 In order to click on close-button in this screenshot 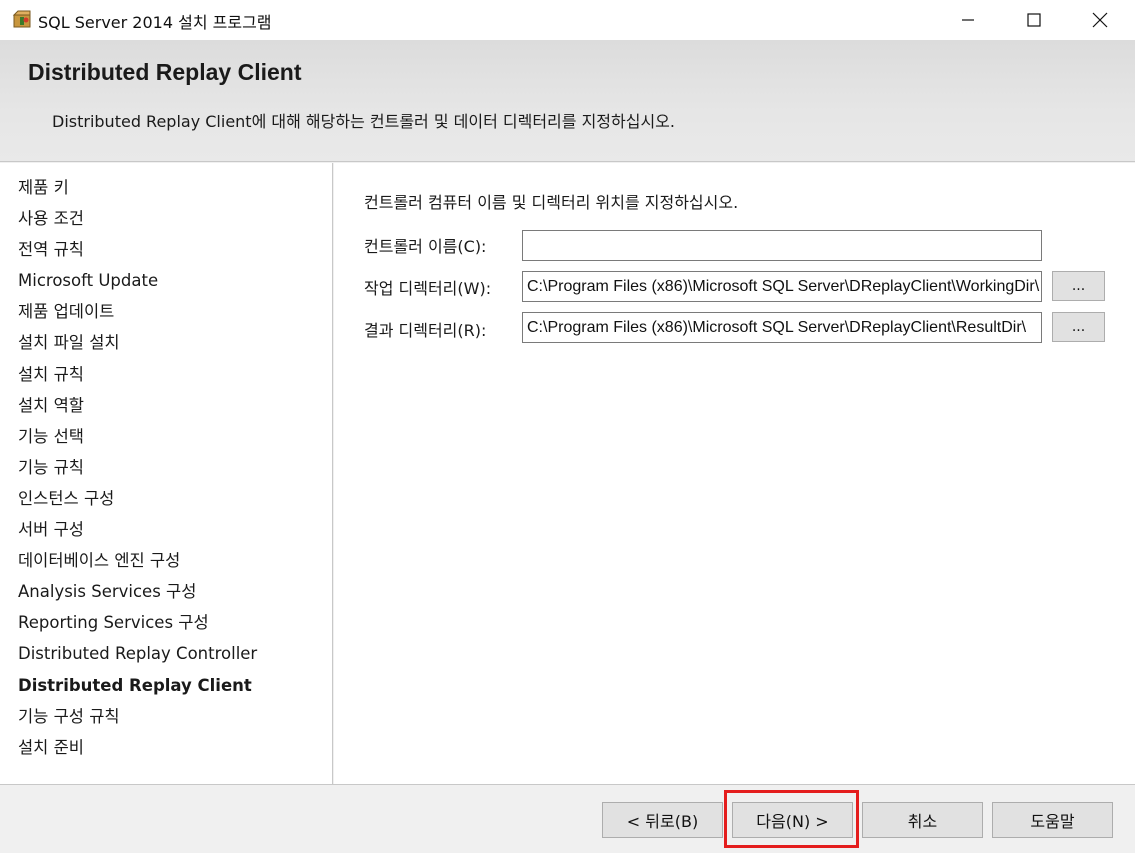, I will do `click(1100, 20)`.